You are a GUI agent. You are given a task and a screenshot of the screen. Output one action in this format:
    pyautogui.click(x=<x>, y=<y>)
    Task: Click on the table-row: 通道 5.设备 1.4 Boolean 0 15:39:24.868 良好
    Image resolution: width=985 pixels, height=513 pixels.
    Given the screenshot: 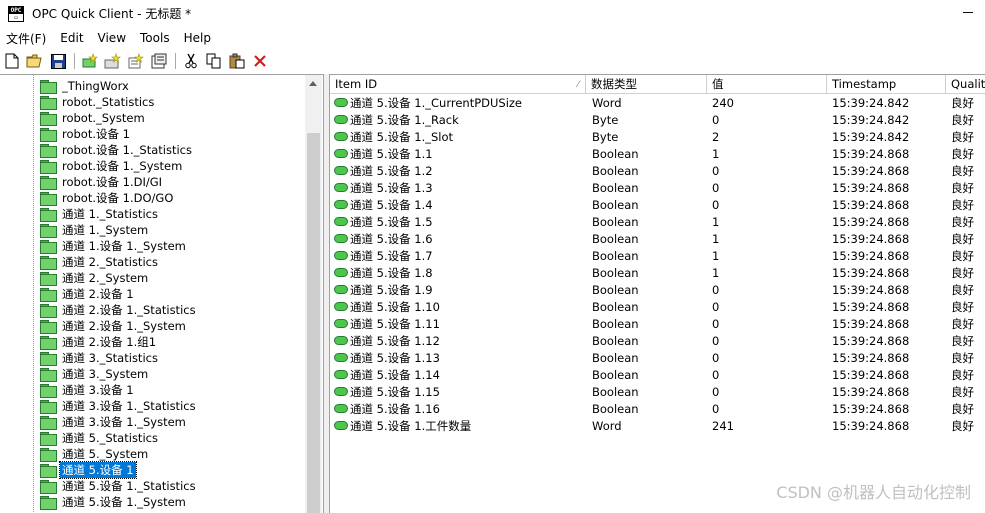 What is the action you would take?
    pyautogui.click(x=657, y=205)
    